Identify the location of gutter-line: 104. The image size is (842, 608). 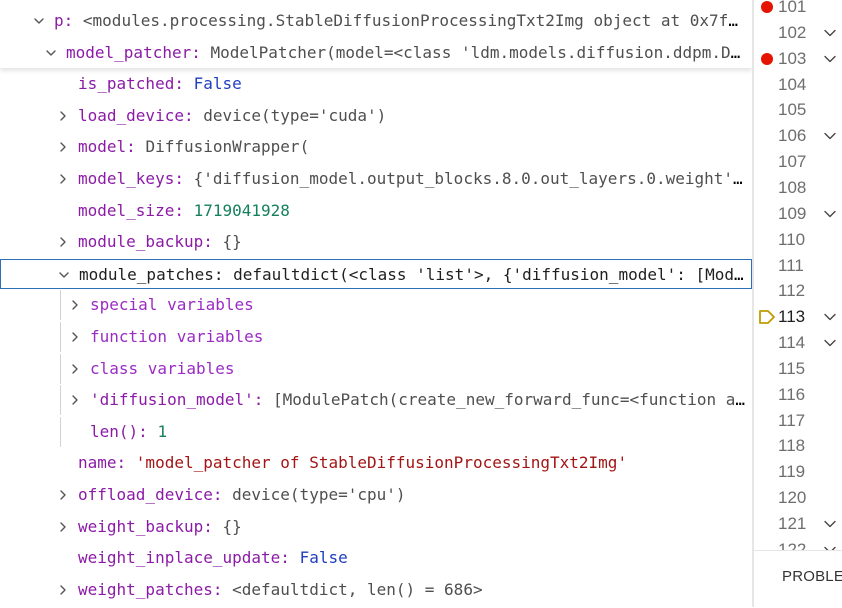
(798, 85).